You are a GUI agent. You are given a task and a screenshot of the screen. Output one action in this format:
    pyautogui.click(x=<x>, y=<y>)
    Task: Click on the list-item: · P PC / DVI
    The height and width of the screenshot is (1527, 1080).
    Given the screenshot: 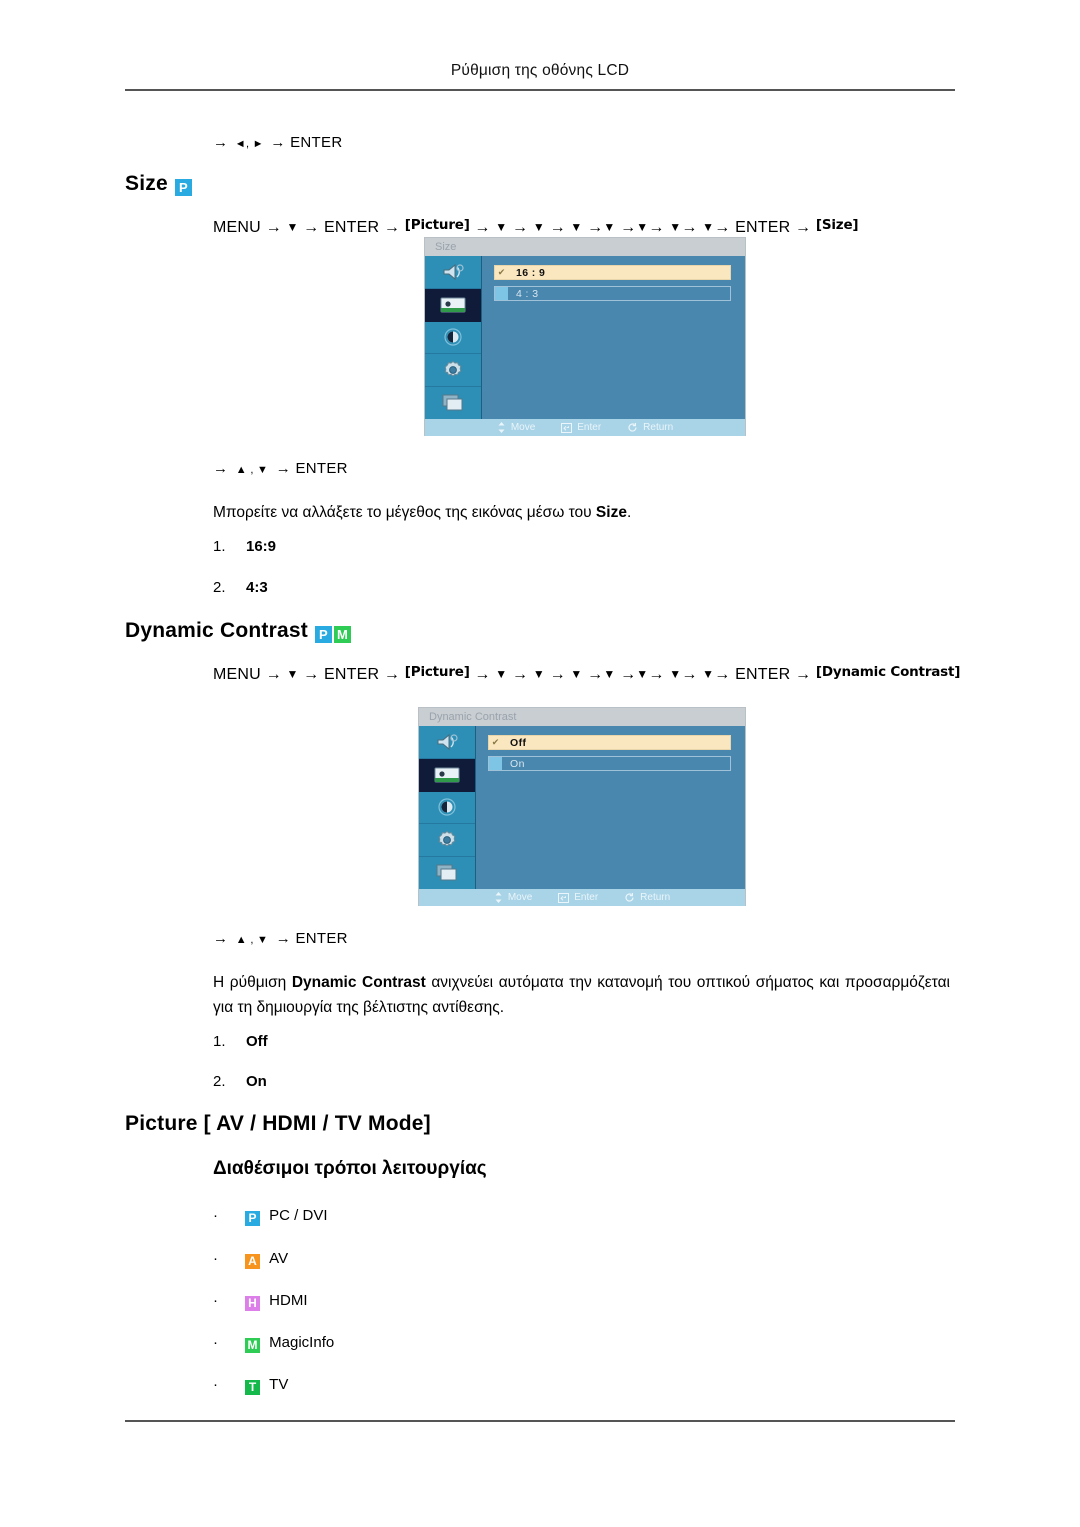 What is the action you would take?
    pyautogui.click(x=270, y=1216)
    